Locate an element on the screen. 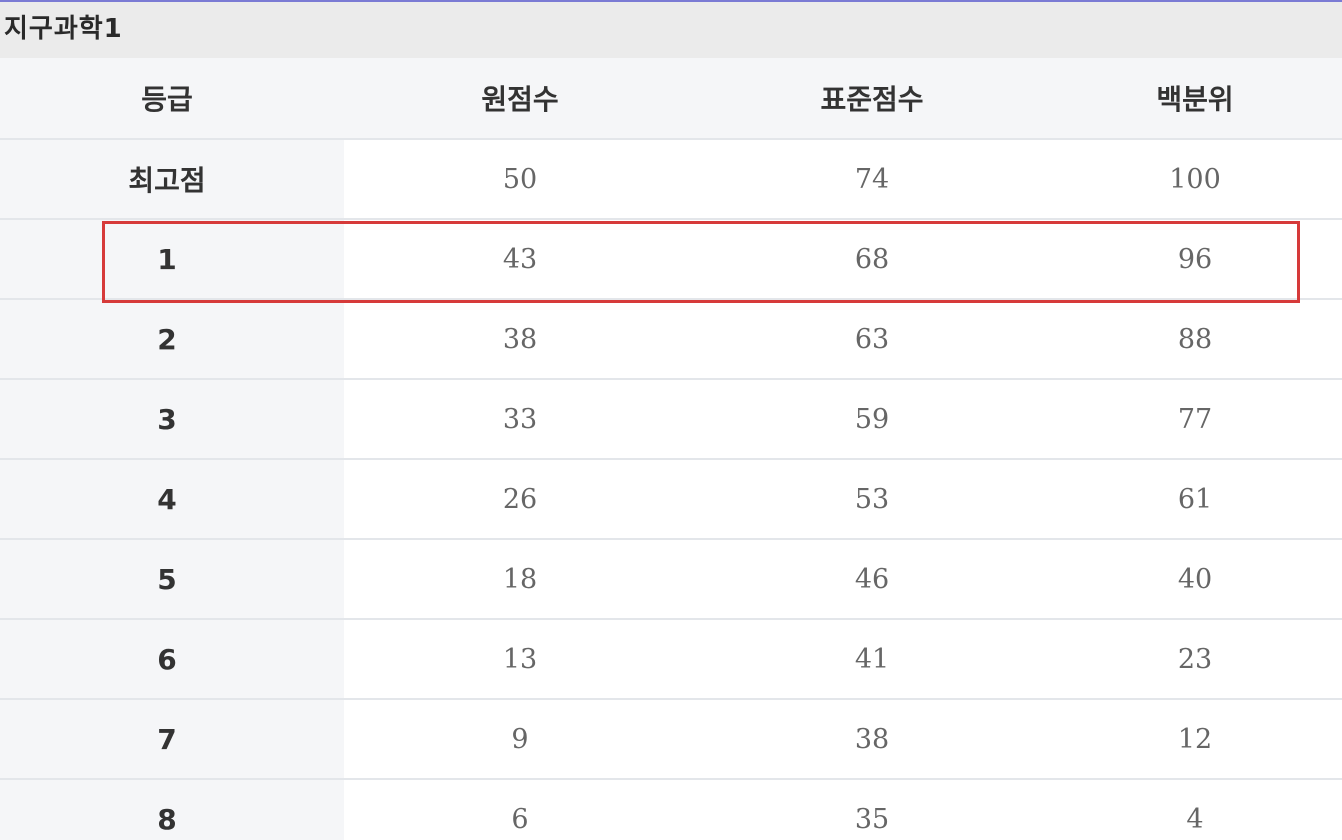 Image resolution: width=1342 pixels, height=840 pixels. grade-label: 1 is located at coordinates (167, 259).